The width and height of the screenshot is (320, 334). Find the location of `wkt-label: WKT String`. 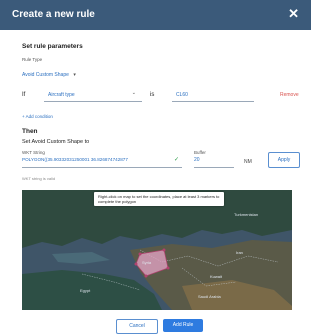

wkt-label: WKT String is located at coordinates (33, 152).